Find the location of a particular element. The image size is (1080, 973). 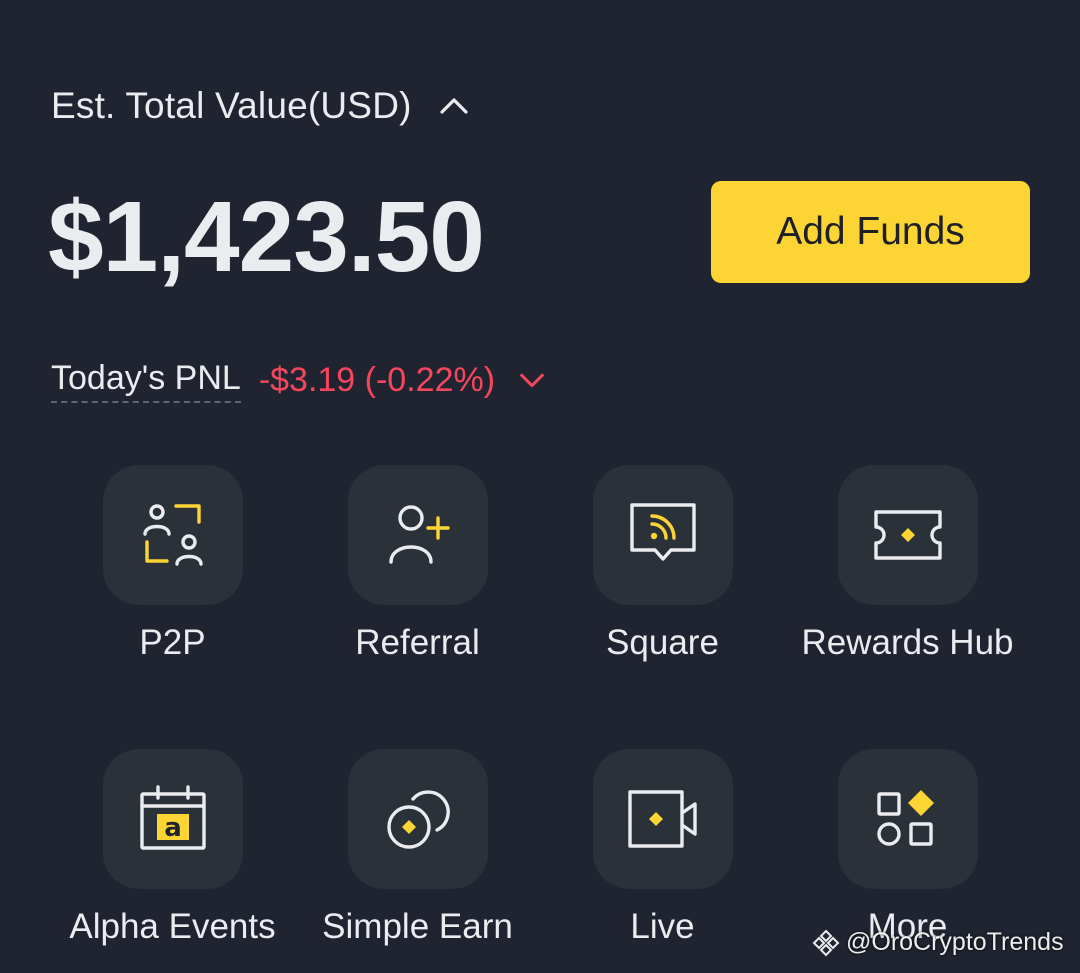

coins-icon is located at coordinates (418, 819).